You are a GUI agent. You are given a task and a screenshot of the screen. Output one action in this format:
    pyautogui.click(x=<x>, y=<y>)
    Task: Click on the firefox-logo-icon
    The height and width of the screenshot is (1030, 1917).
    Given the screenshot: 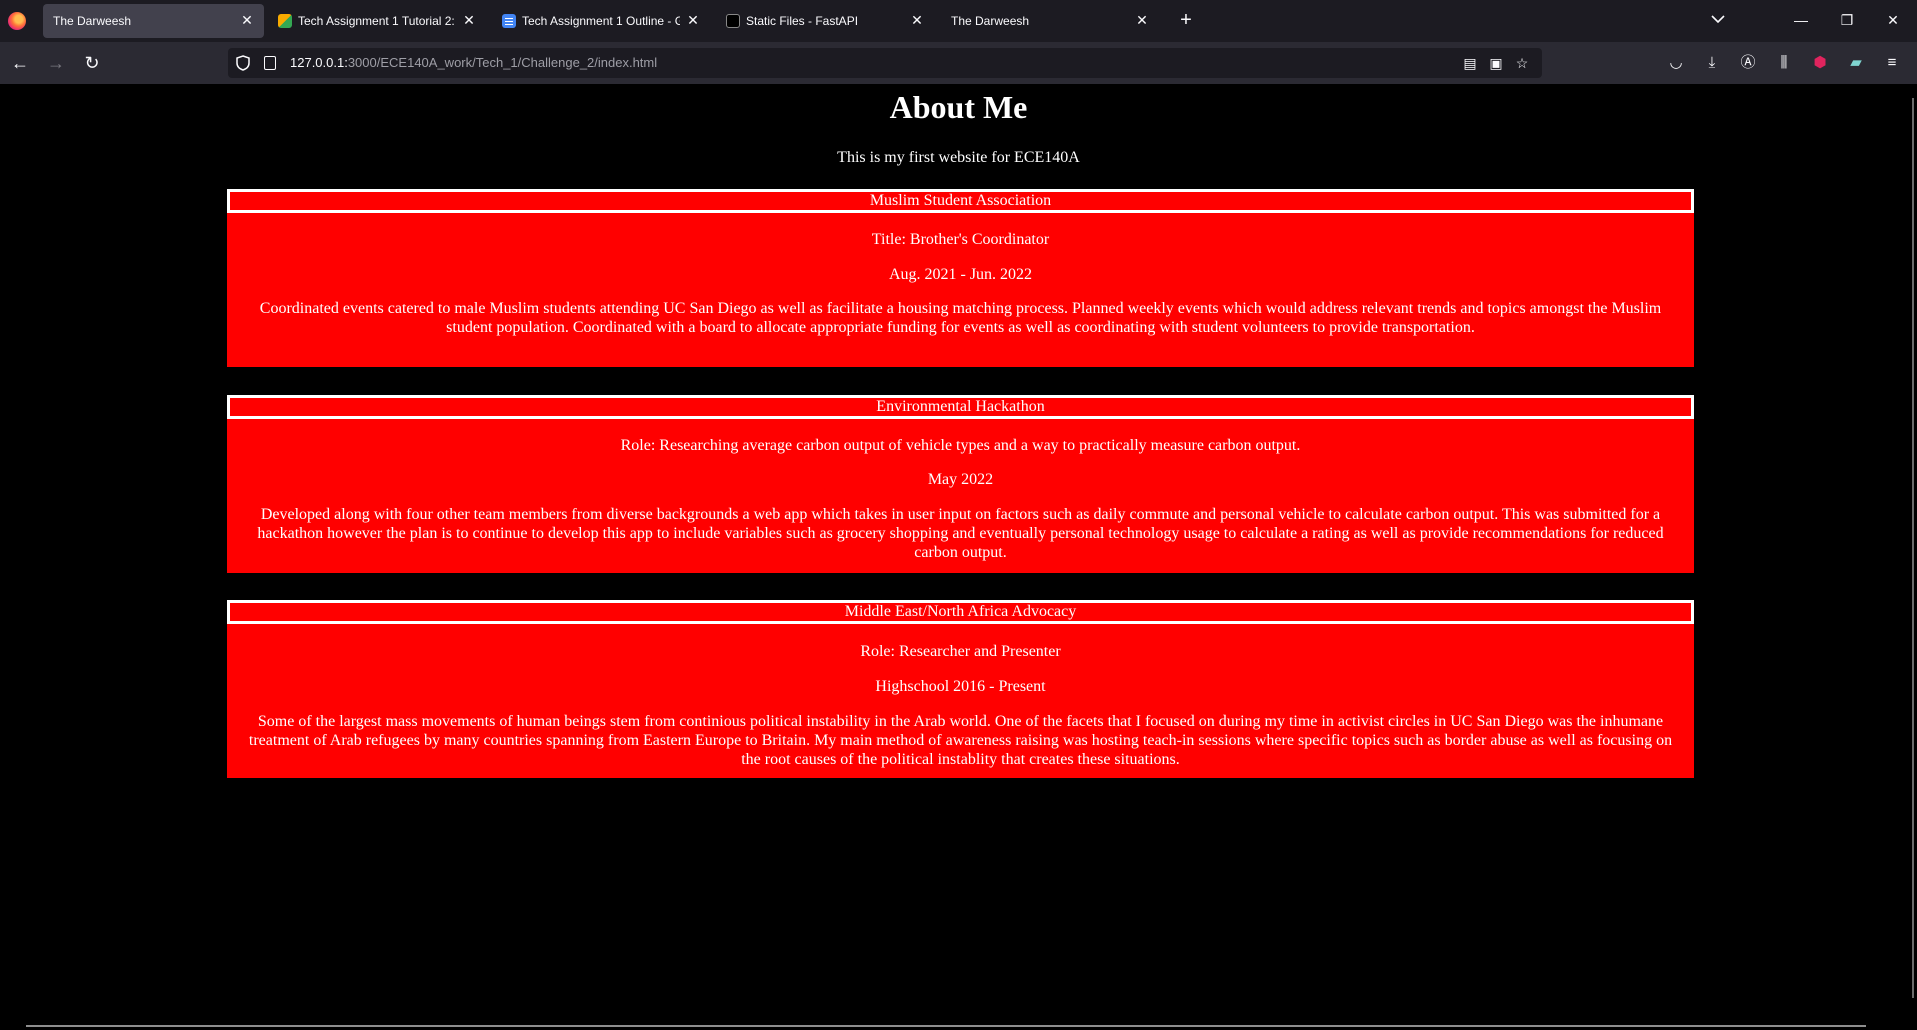 What is the action you would take?
    pyautogui.click(x=17, y=21)
    